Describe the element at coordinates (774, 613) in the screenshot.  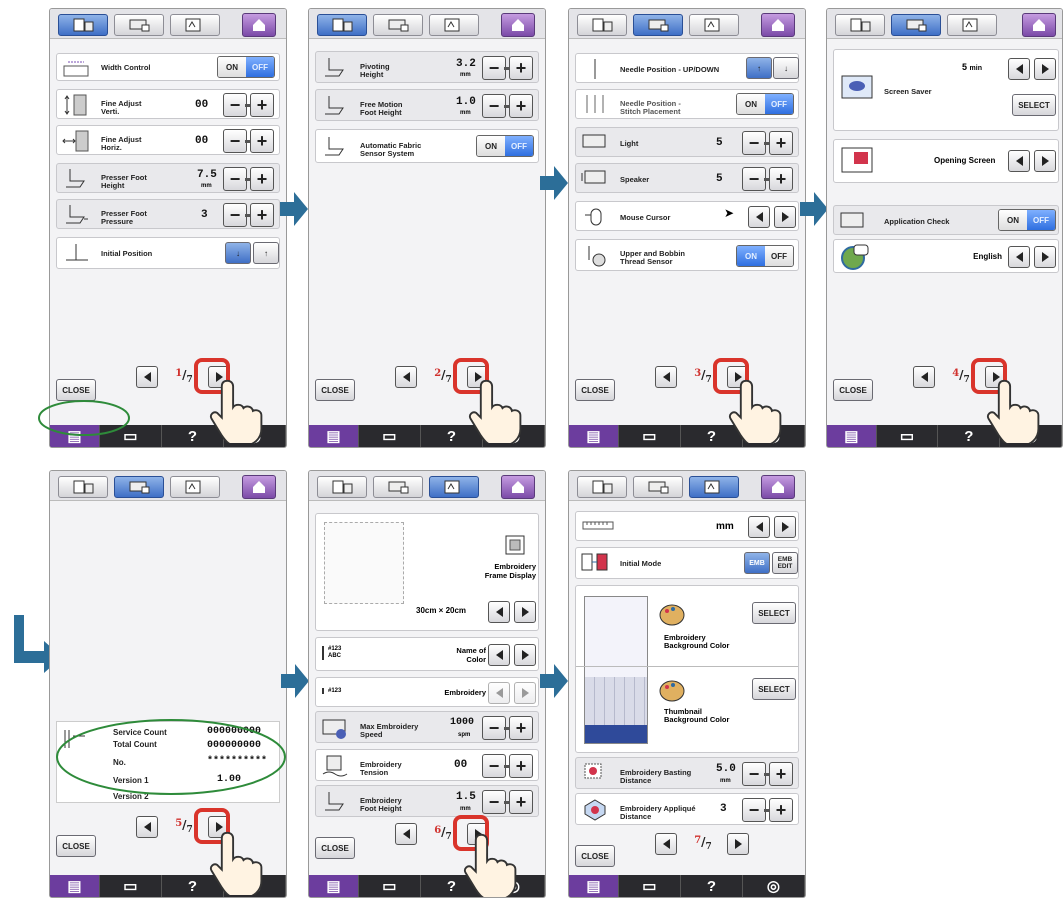
I see `emb-background-select-button: SELECT` at that location.